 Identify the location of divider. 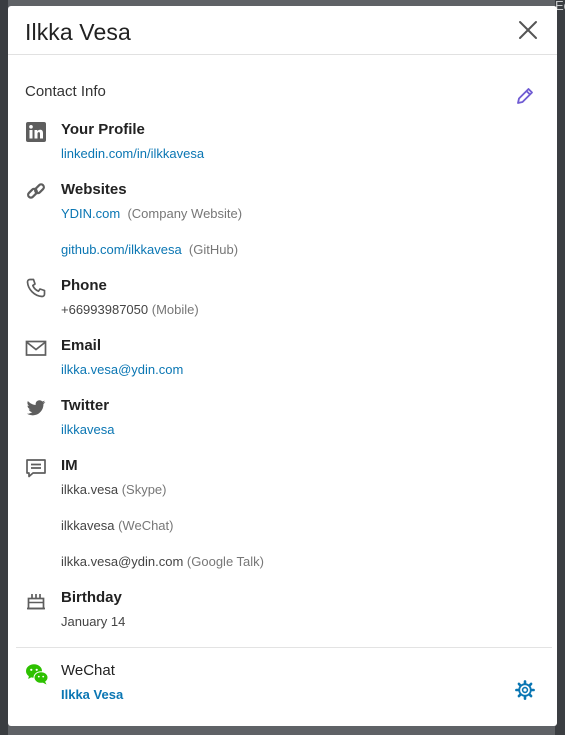
(284, 647).